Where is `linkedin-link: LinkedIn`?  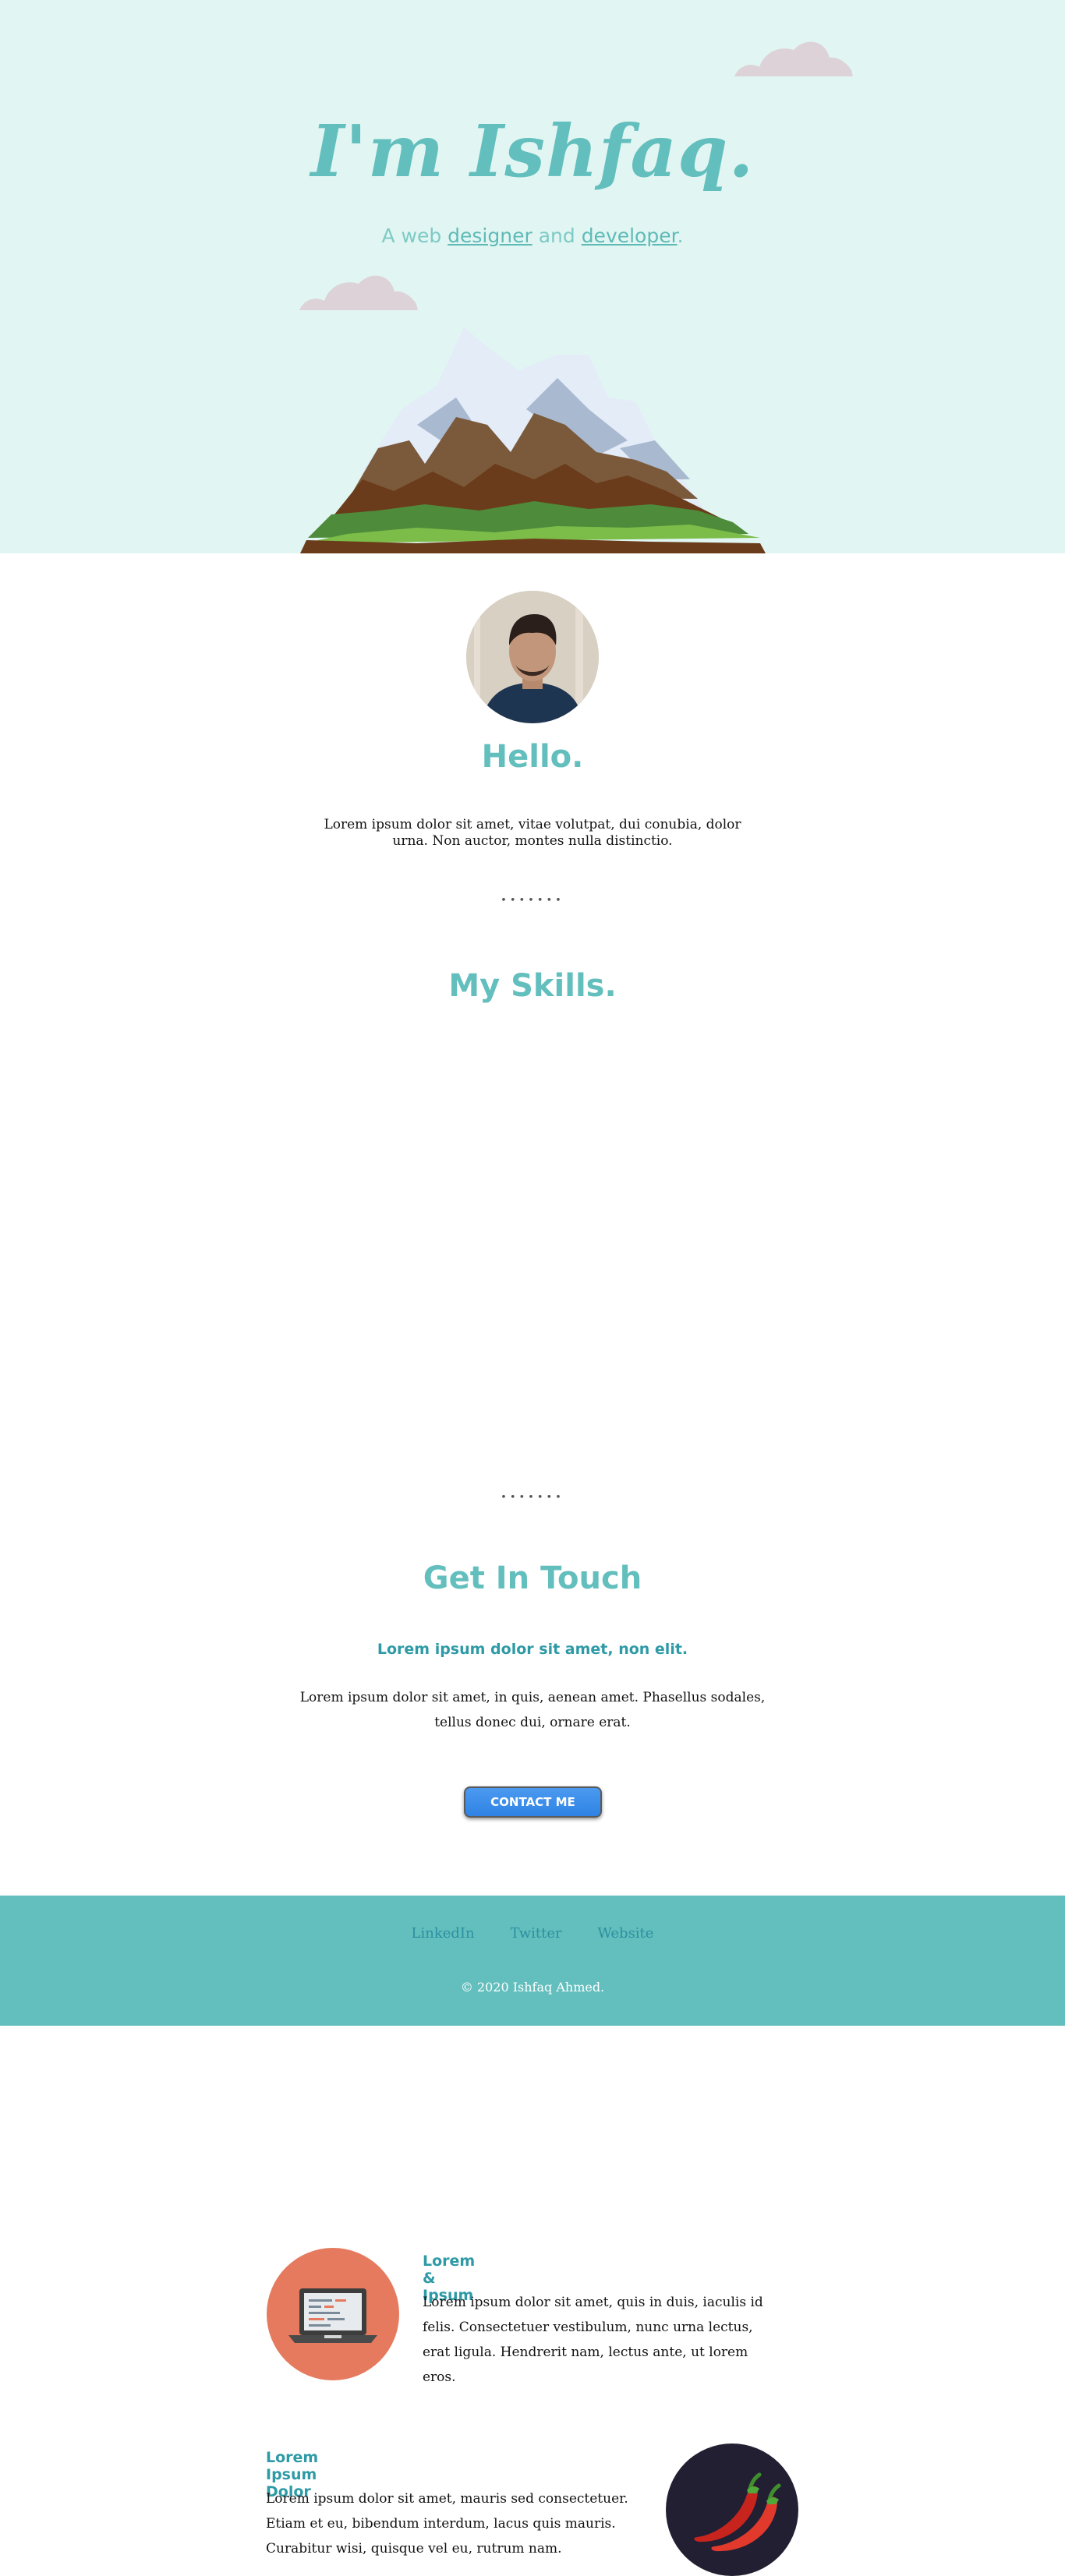 linkedin-link: LinkedIn is located at coordinates (443, 1933).